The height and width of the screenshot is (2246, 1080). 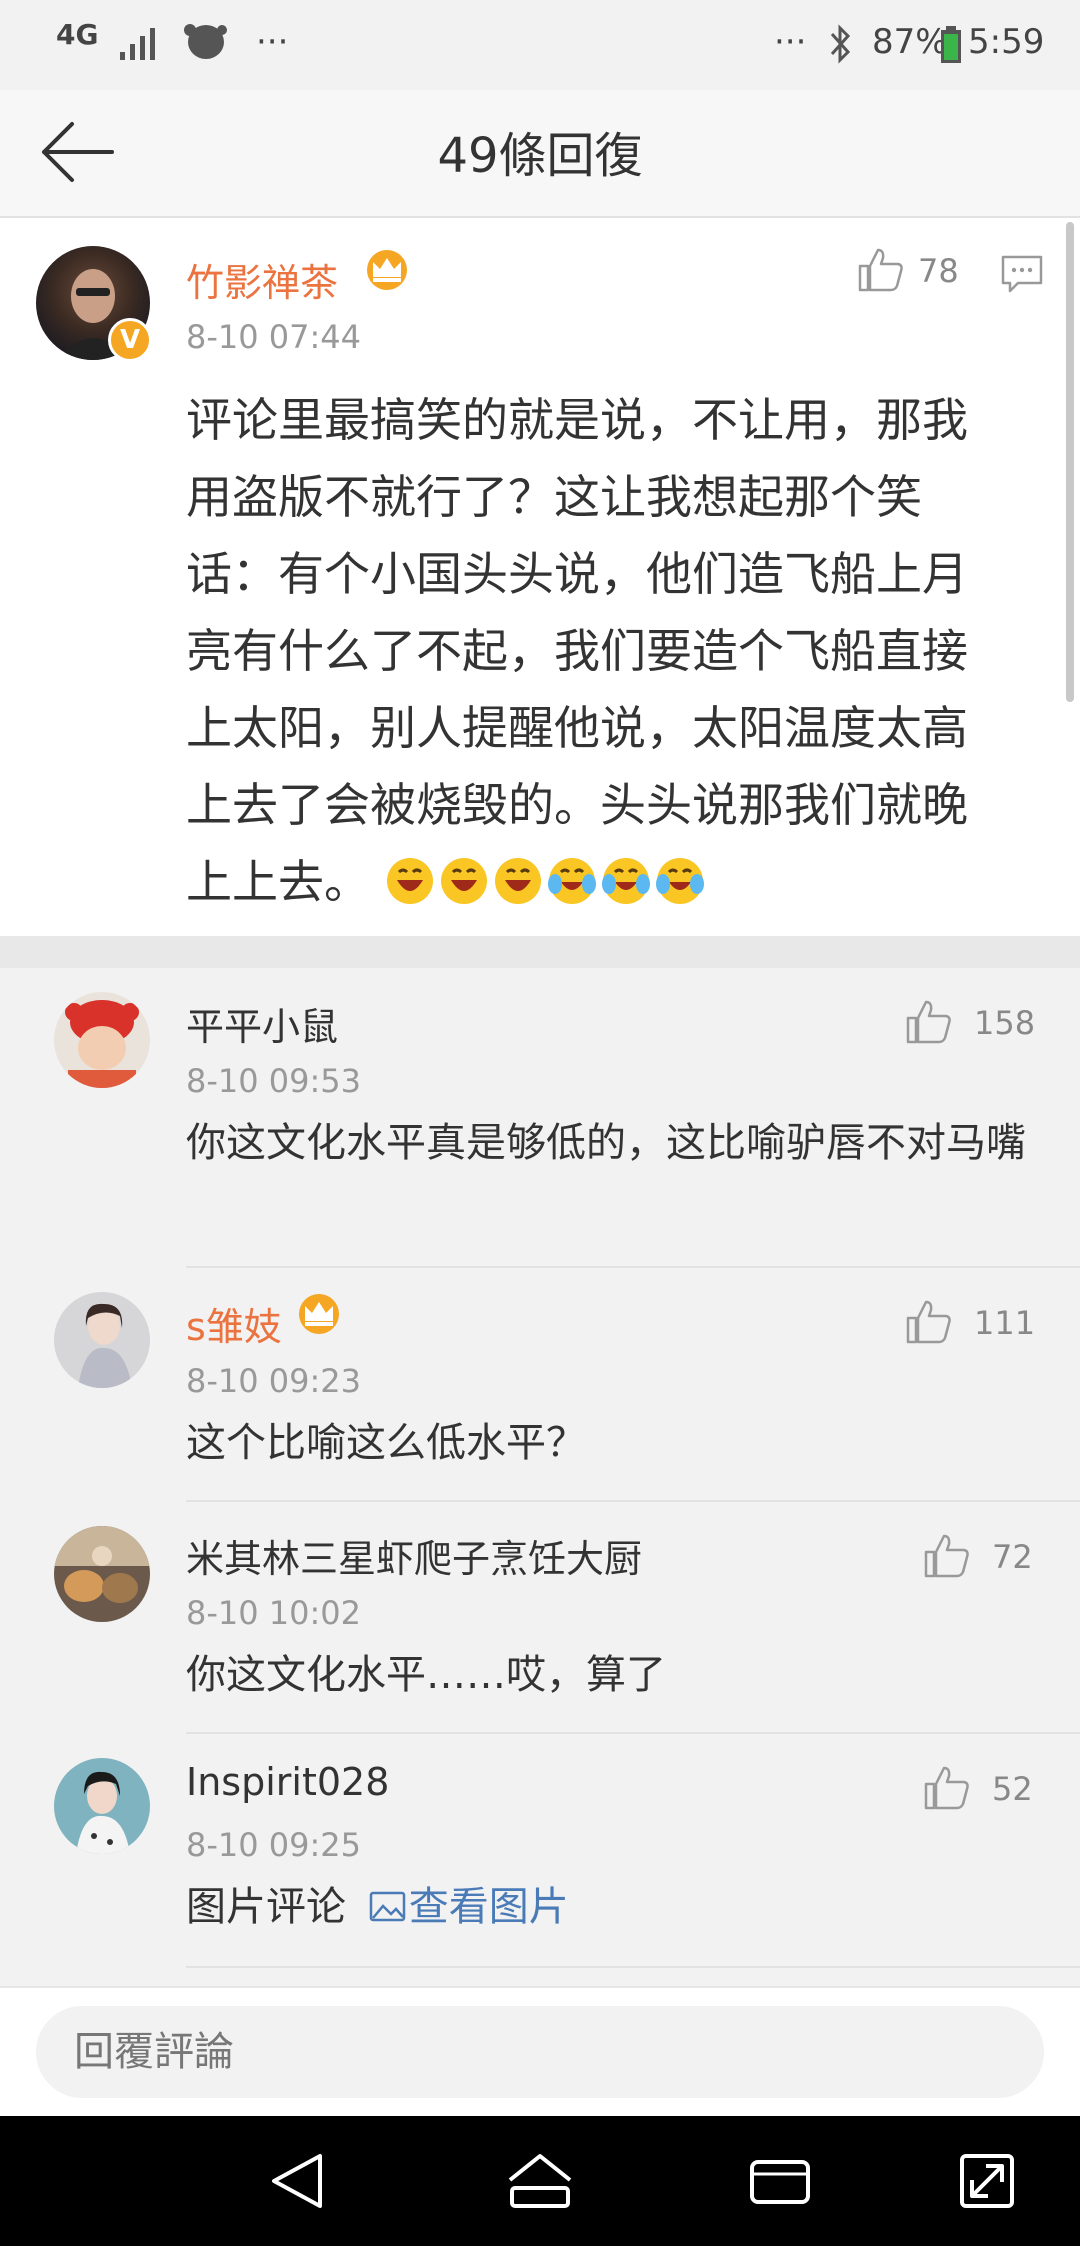 What do you see at coordinates (540, 1851) in the screenshot?
I see `list-item: Inspirit028 8-10 09:25 52 图片评论 查看图片` at bounding box center [540, 1851].